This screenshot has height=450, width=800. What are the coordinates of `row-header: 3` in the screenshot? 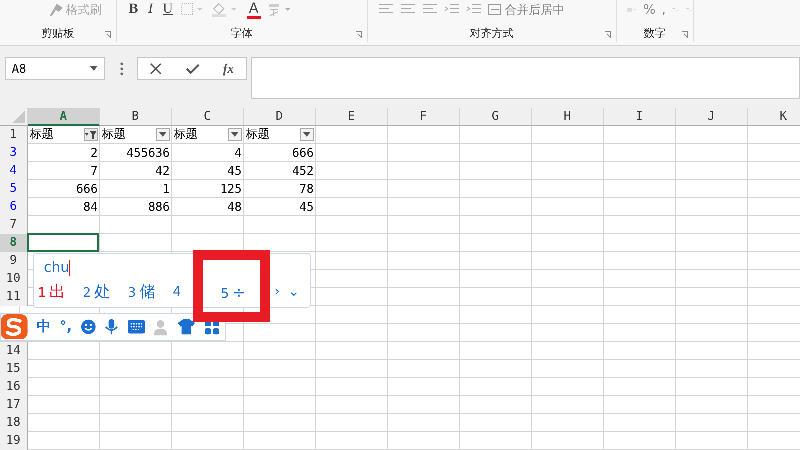 It's located at (14, 153).